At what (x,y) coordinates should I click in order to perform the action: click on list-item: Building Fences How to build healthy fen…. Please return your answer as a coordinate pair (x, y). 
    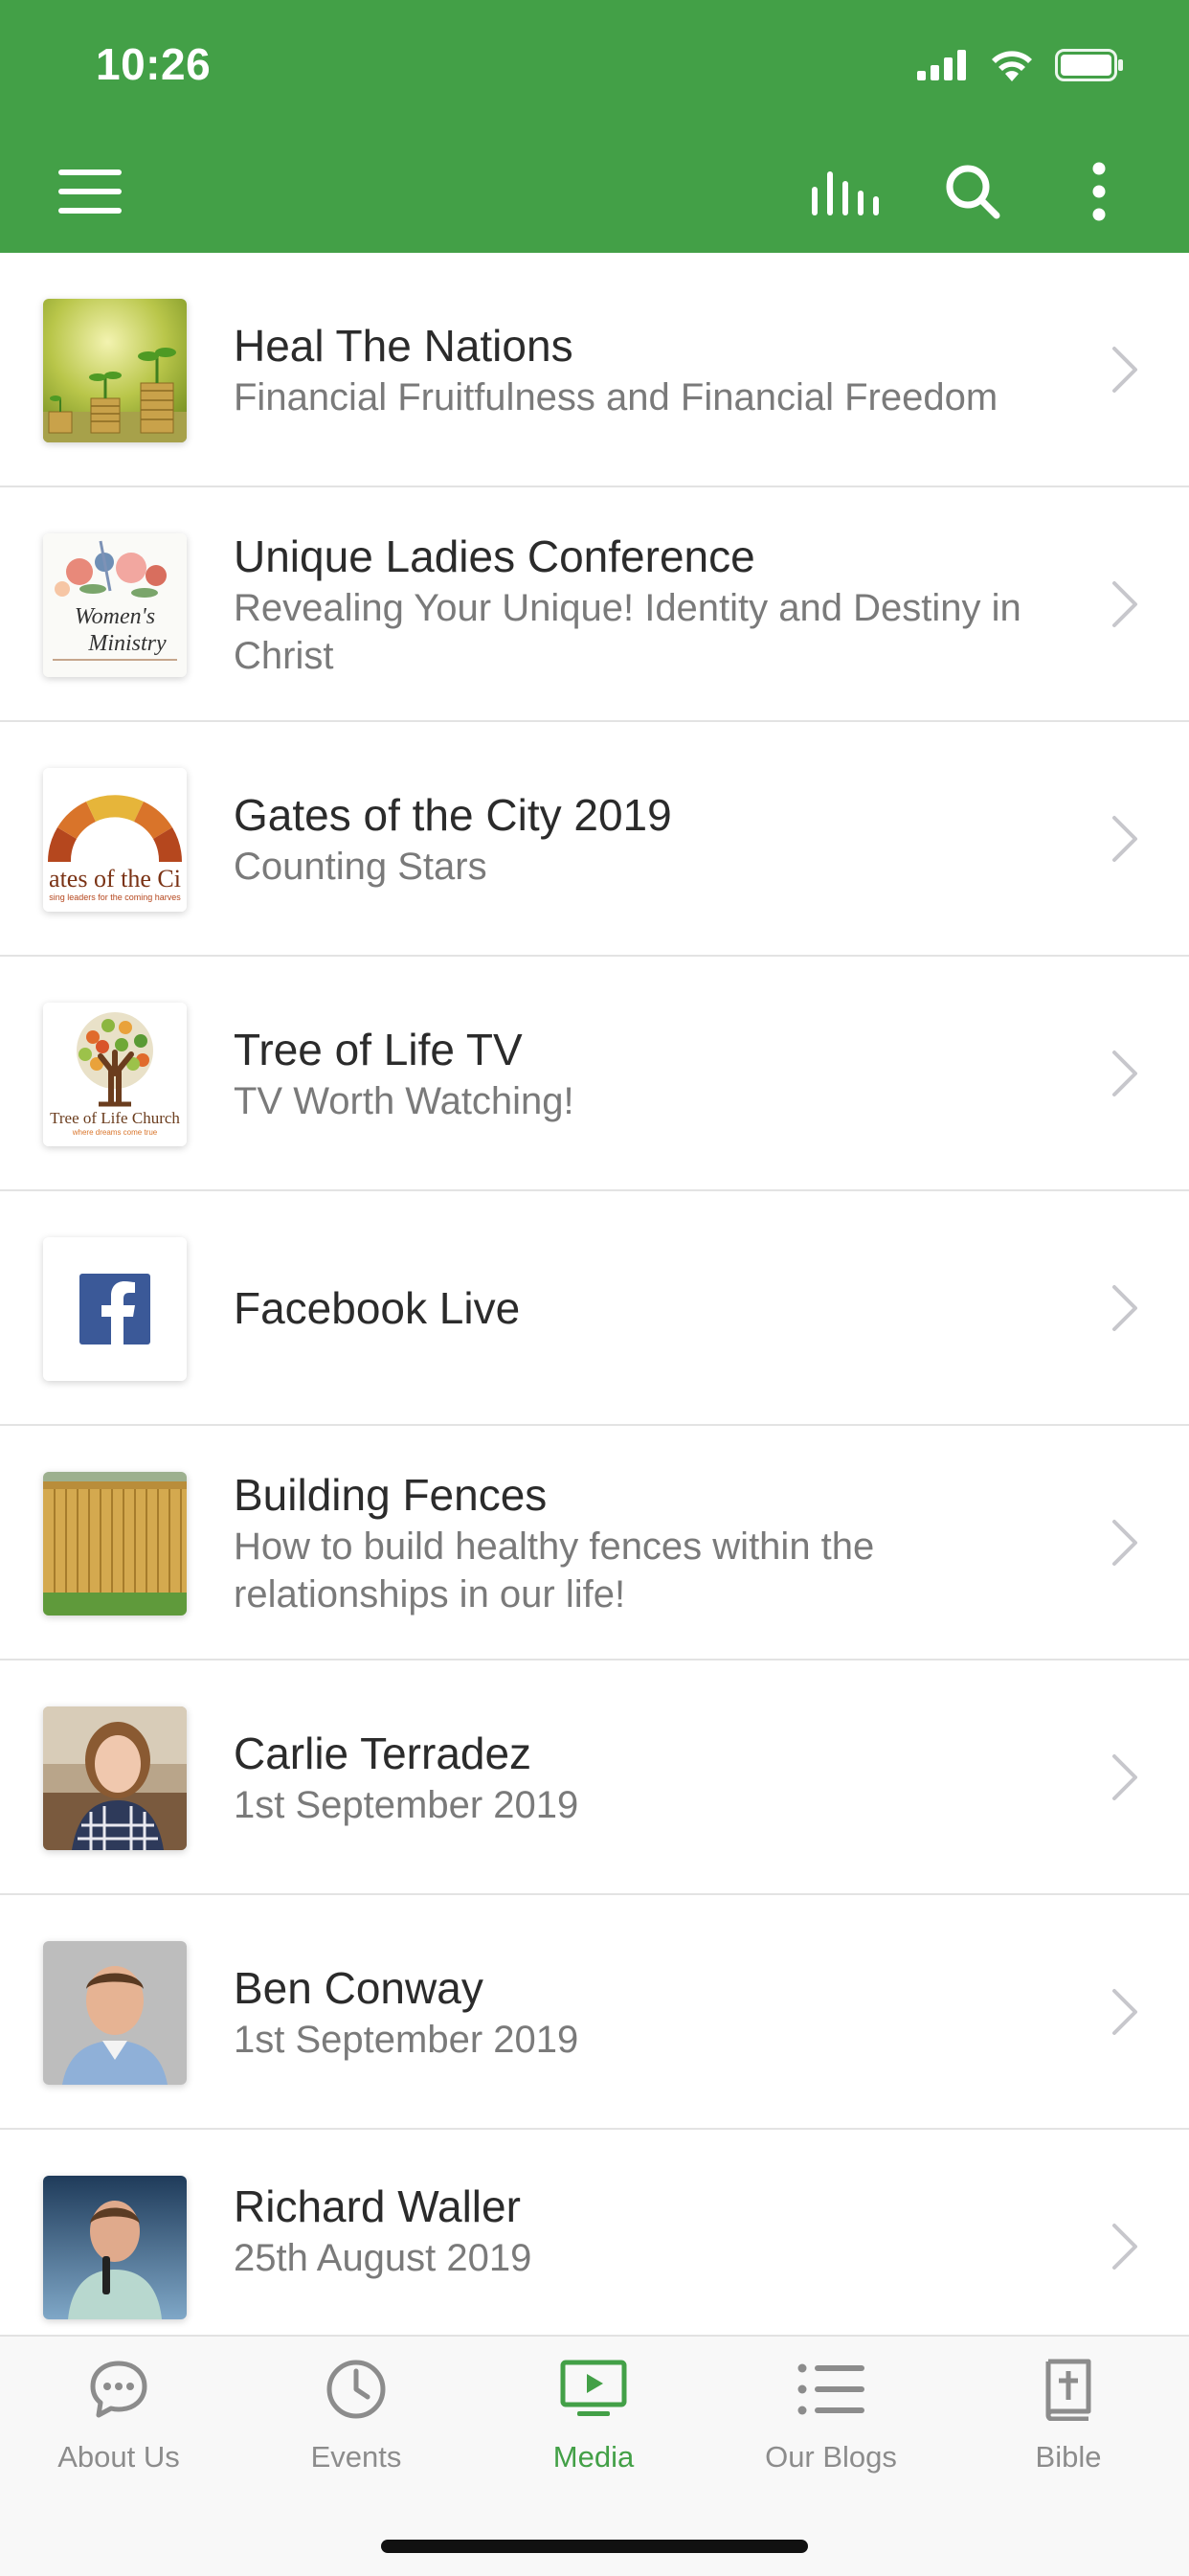
    Looking at the image, I should click on (594, 1543).